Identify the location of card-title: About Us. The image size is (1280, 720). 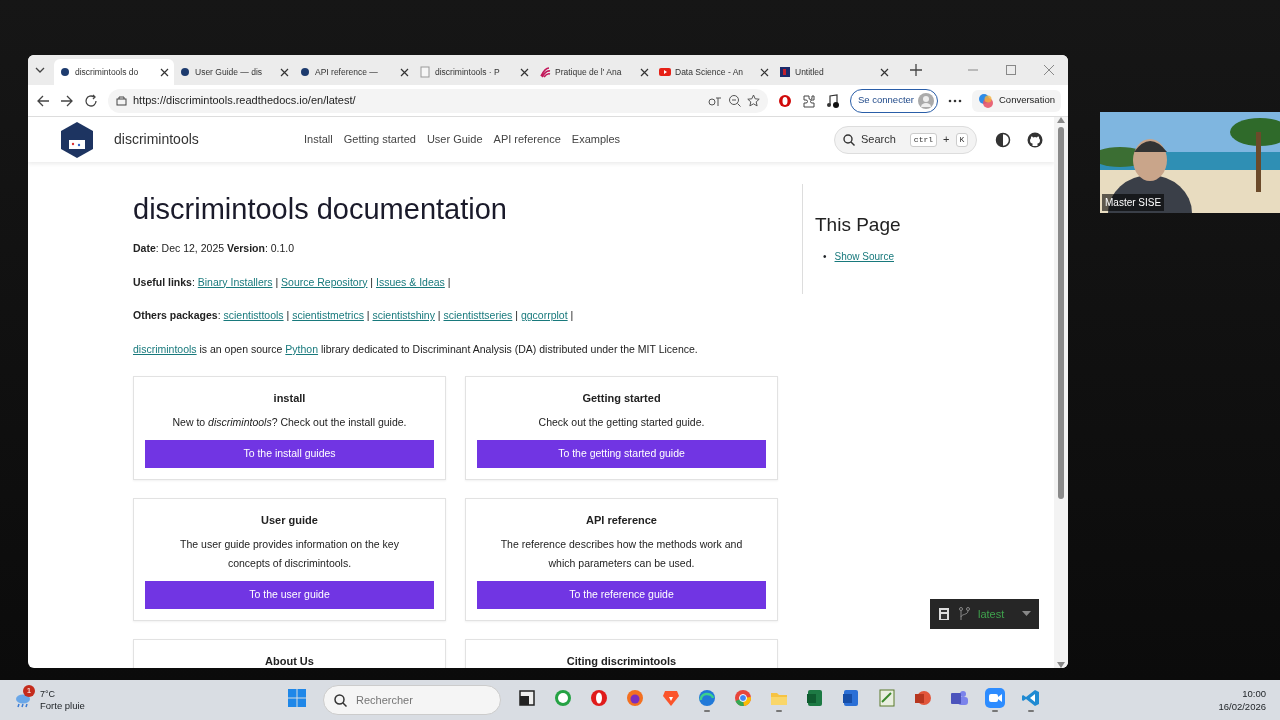
(289, 661).